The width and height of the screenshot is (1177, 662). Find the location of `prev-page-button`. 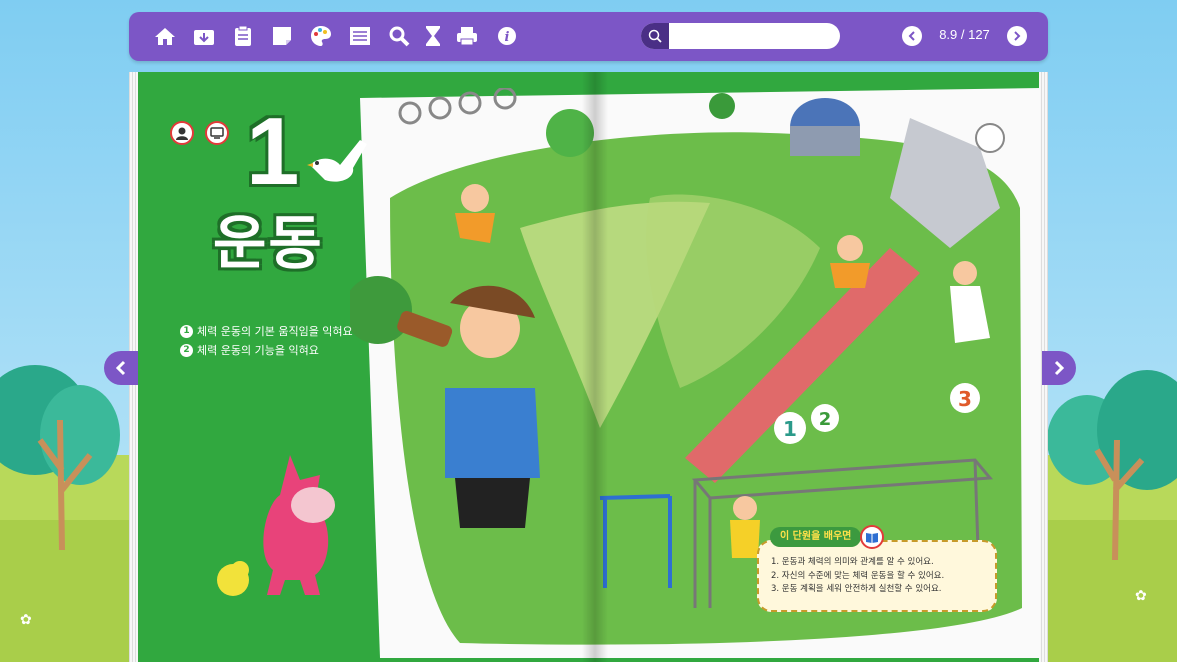

prev-page-button is located at coordinates (912, 36).